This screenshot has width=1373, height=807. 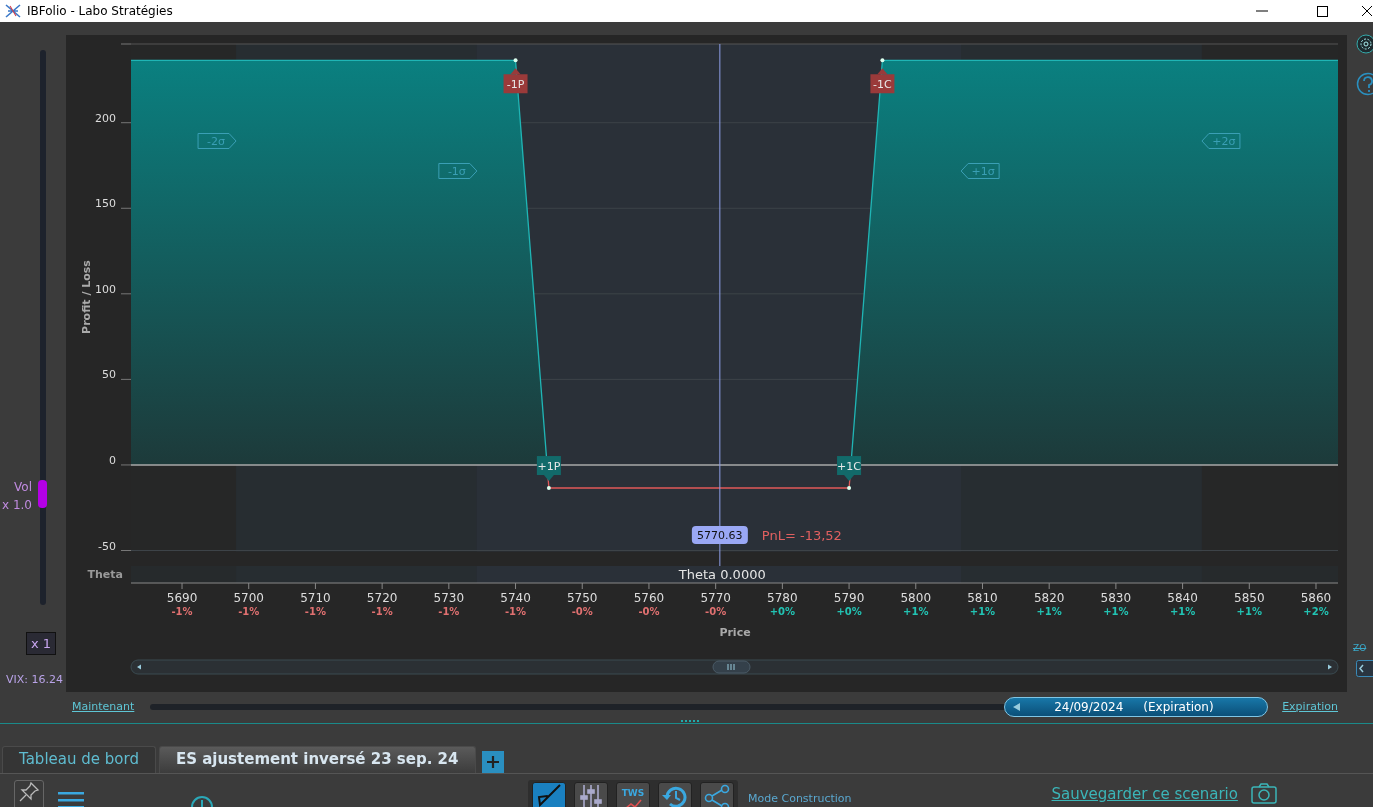 I want to click on y-tick-label: 100, so click(x=105, y=289).